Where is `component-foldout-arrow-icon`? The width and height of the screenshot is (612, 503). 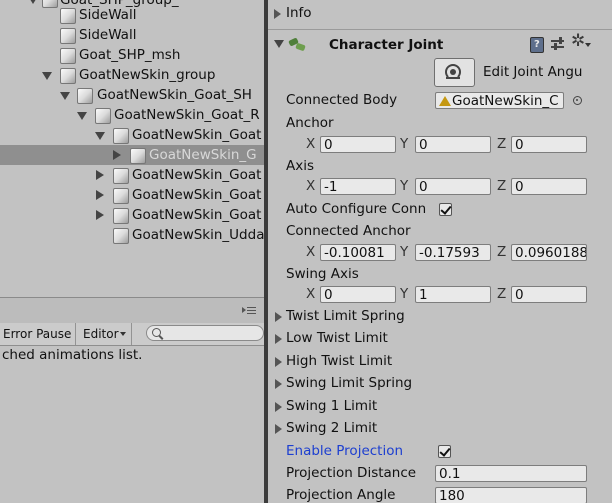 component-foldout-arrow-icon is located at coordinates (279, 44).